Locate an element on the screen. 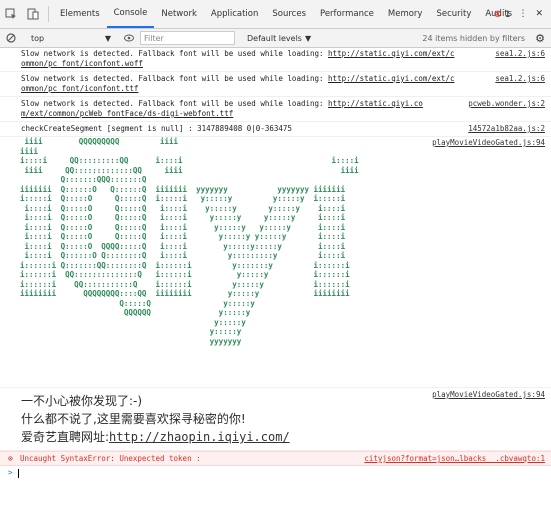 This screenshot has height=529, width=551. levels-dropdown: Default levels ▼ is located at coordinates (279, 38).